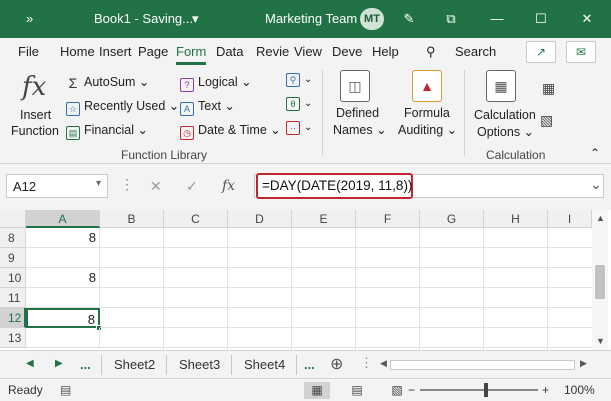  What do you see at coordinates (153, 51) in the screenshot?
I see `tab-page-layout: Page` at bounding box center [153, 51].